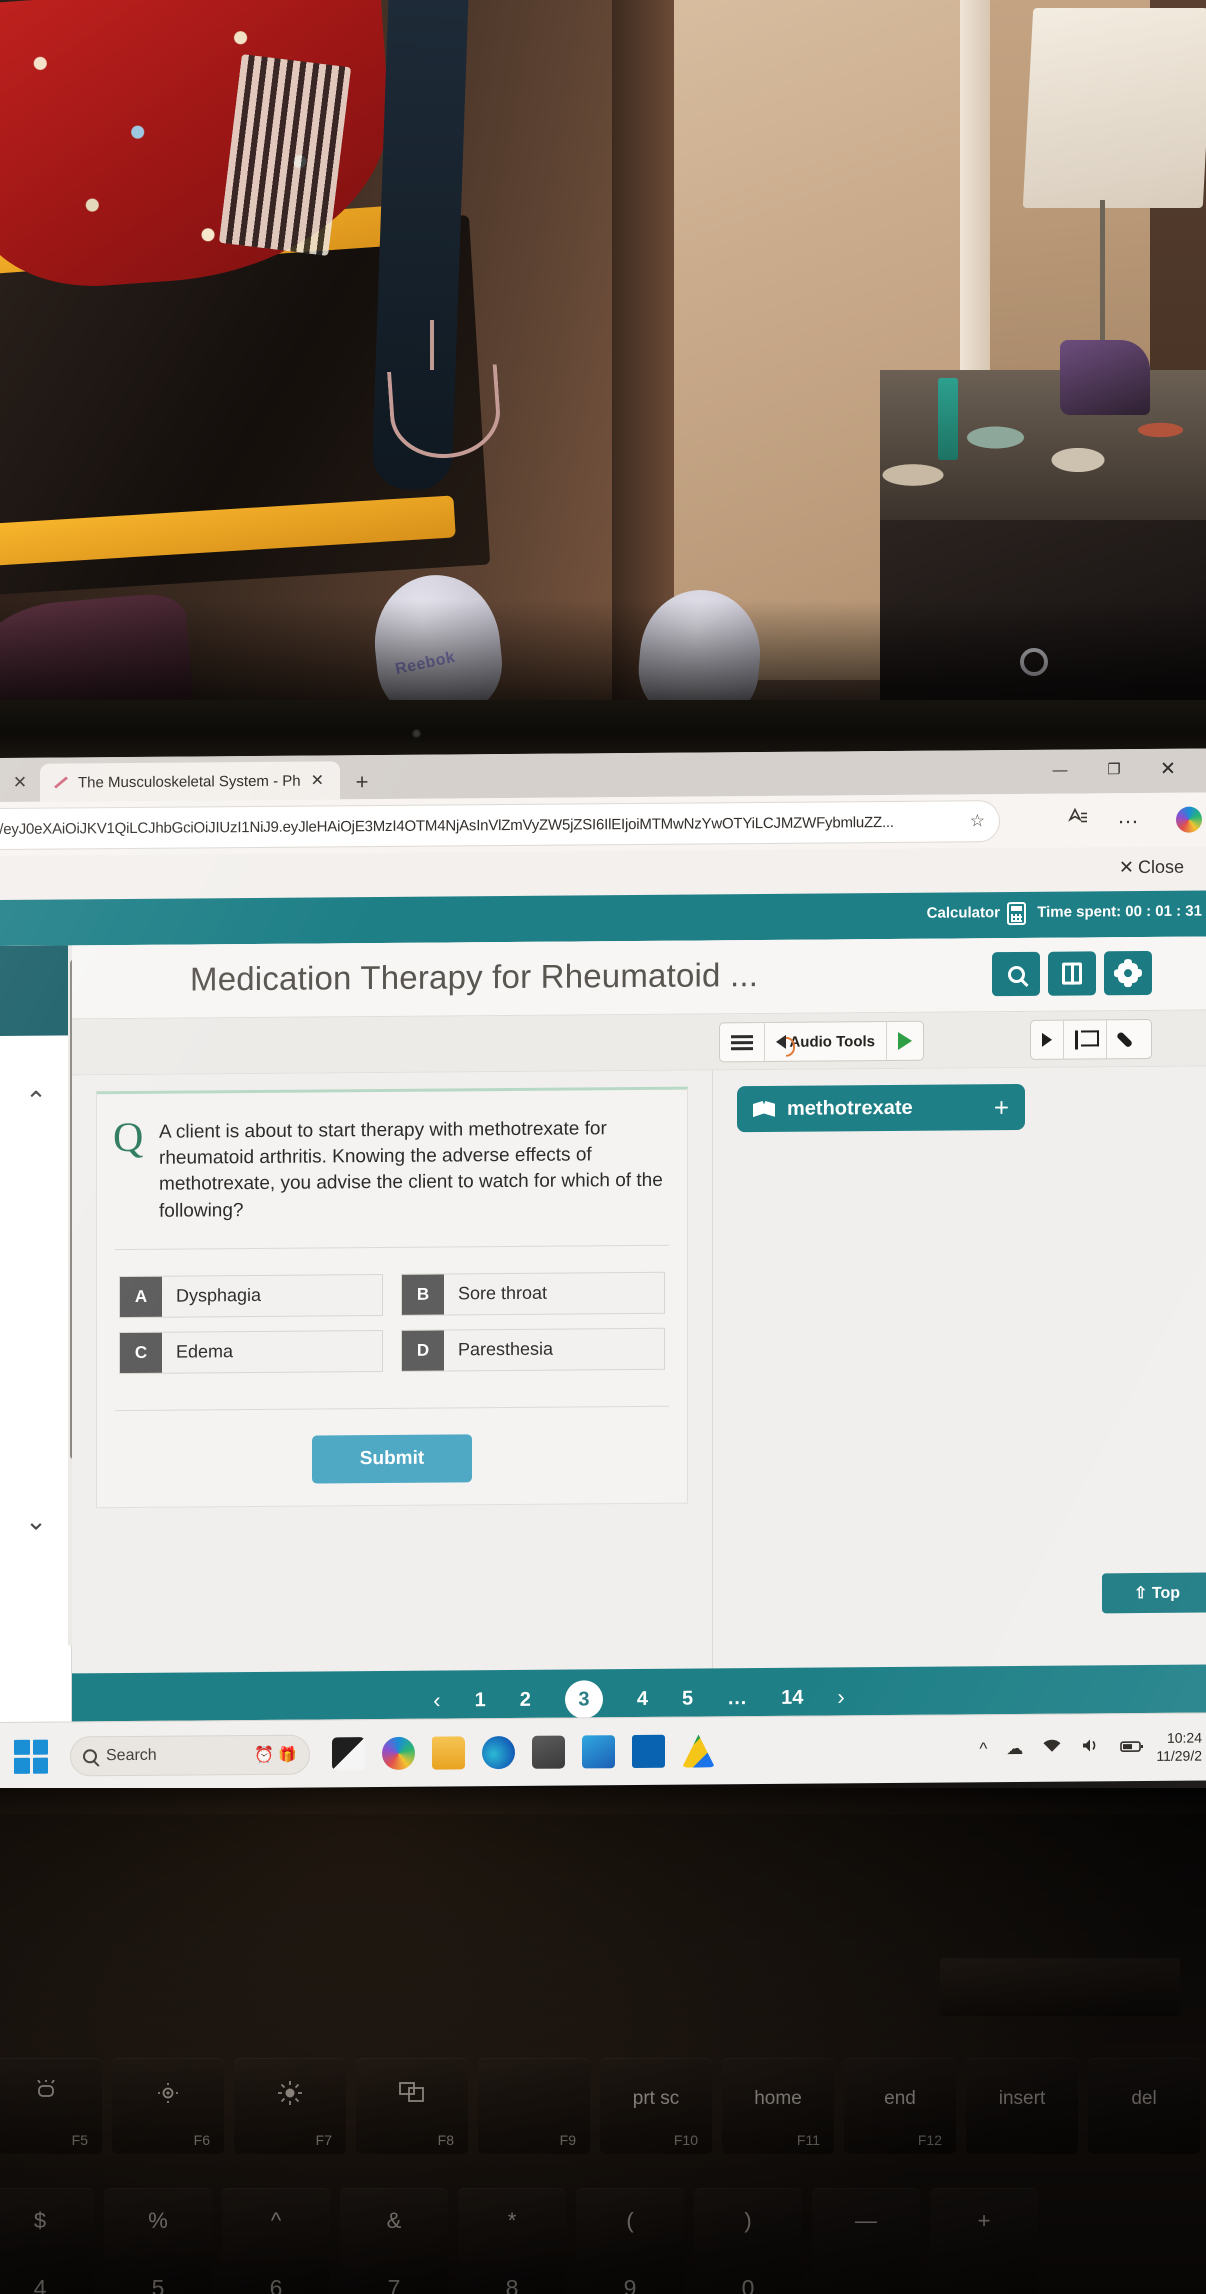 The width and height of the screenshot is (1206, 2294). I want to click on key-insert: insert, so click(1022, 2106).